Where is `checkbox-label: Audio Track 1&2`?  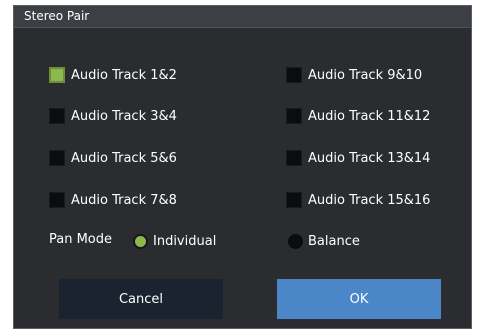
checkbox-label: Audio Track 1&2 is located at coordinates (124, 75).